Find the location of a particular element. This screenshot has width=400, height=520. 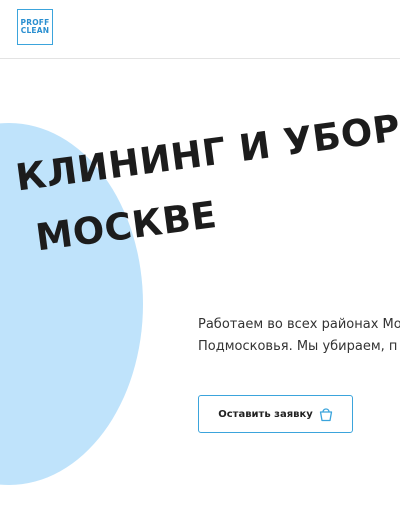

site-header: PROFF CLEAN is located at coordinates (200, 29).